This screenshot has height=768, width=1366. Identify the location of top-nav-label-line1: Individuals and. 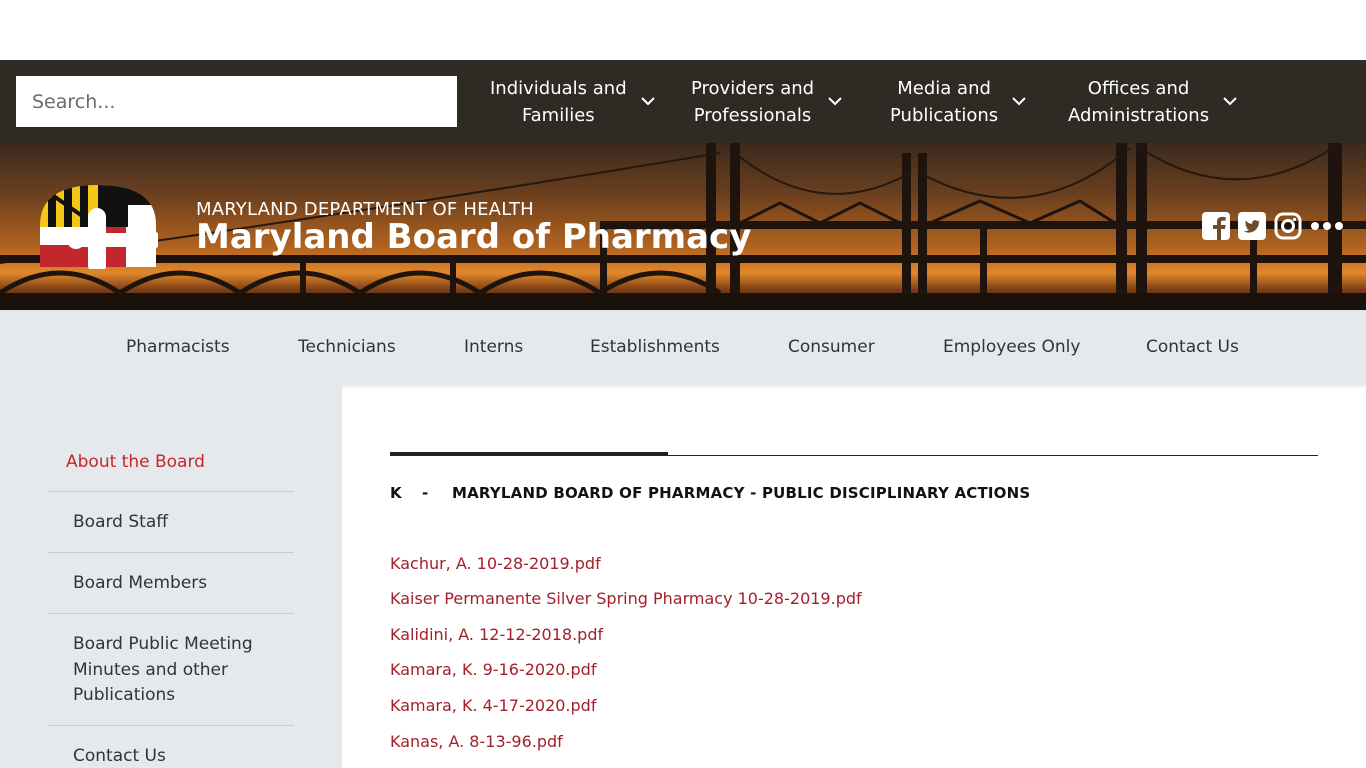
(558, 88).